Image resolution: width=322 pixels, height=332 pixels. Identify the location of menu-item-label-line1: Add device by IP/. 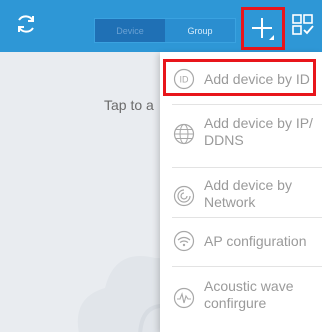
(258, 123).